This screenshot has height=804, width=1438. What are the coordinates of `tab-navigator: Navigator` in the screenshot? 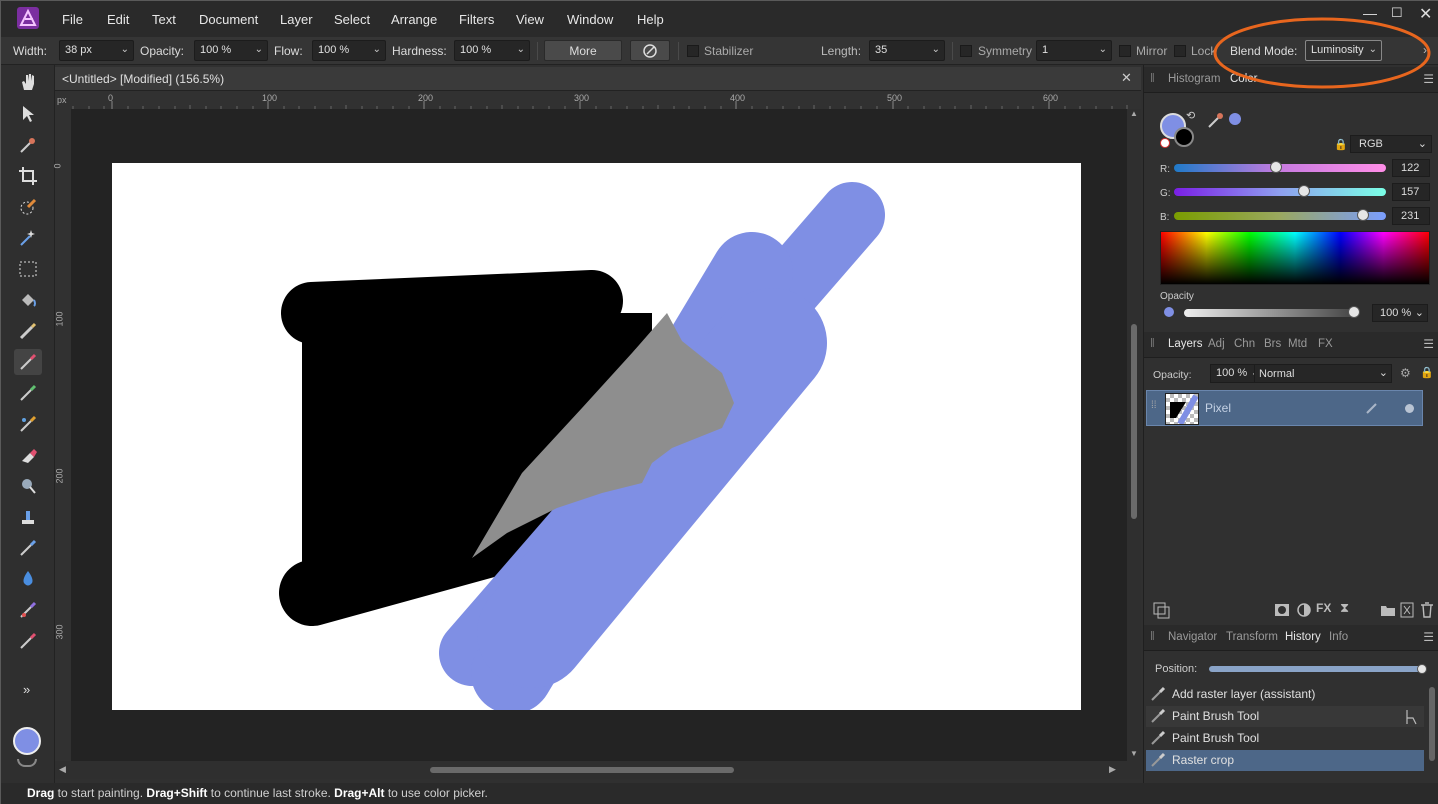 It's located at (1192, 637).